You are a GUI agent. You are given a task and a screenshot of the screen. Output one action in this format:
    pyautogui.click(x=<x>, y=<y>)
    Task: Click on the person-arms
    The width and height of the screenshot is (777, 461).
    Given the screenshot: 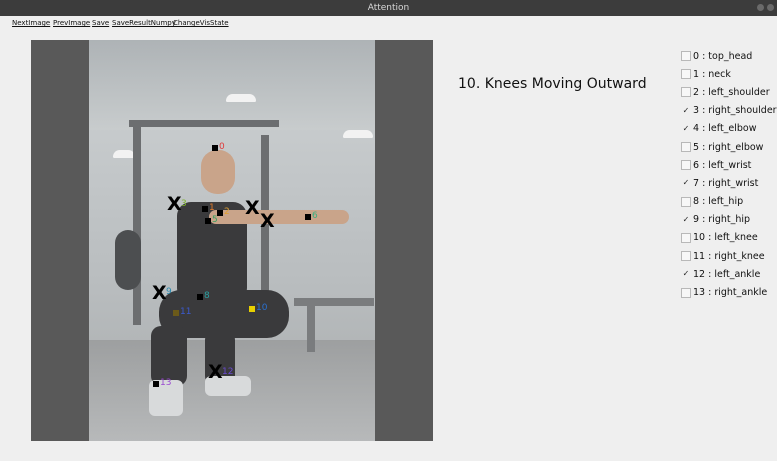 What is the action you would take?
    pyautogui.click(x=279, y=217)
    